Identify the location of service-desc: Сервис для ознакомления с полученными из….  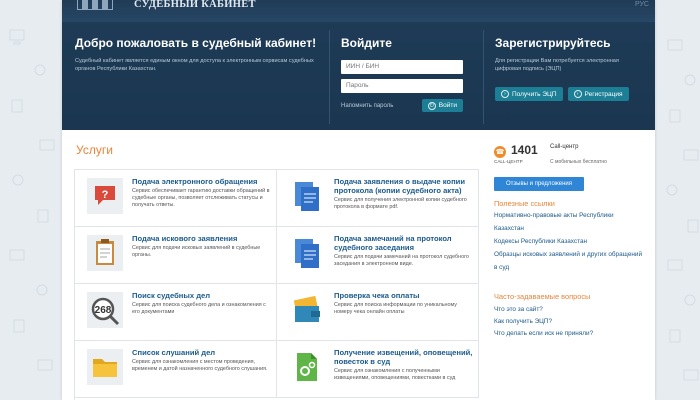
(395, 374).